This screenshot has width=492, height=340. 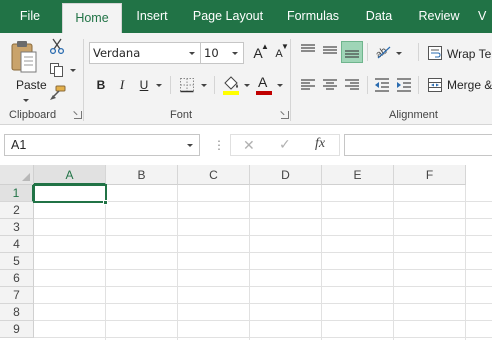 I want to click on formula-buttons: ✕ ✓ fx, so click(x=285, y=145).